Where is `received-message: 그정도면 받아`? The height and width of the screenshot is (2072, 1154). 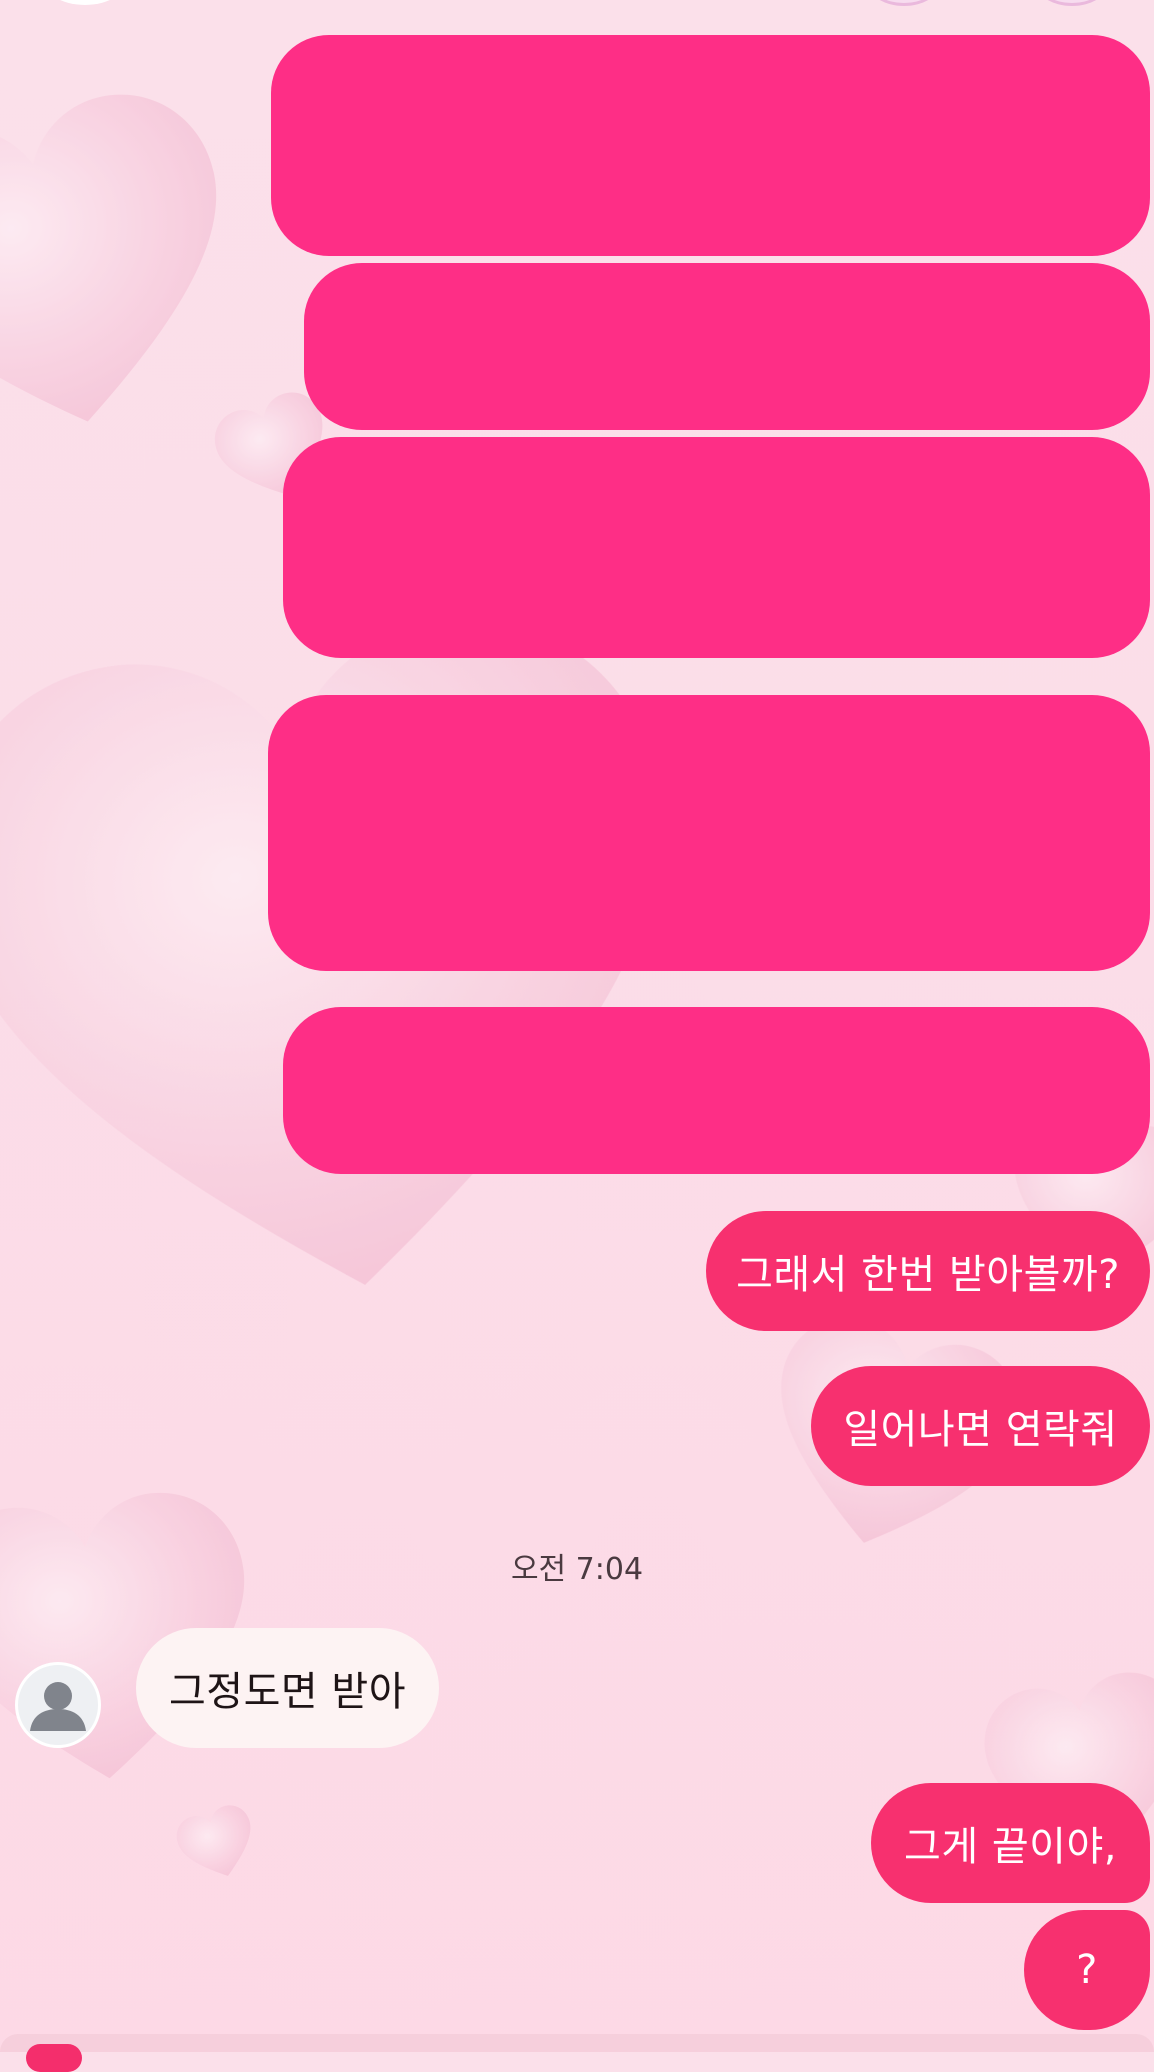
received-message: 그정도면 받아 is located at coordinates (287, 1688).